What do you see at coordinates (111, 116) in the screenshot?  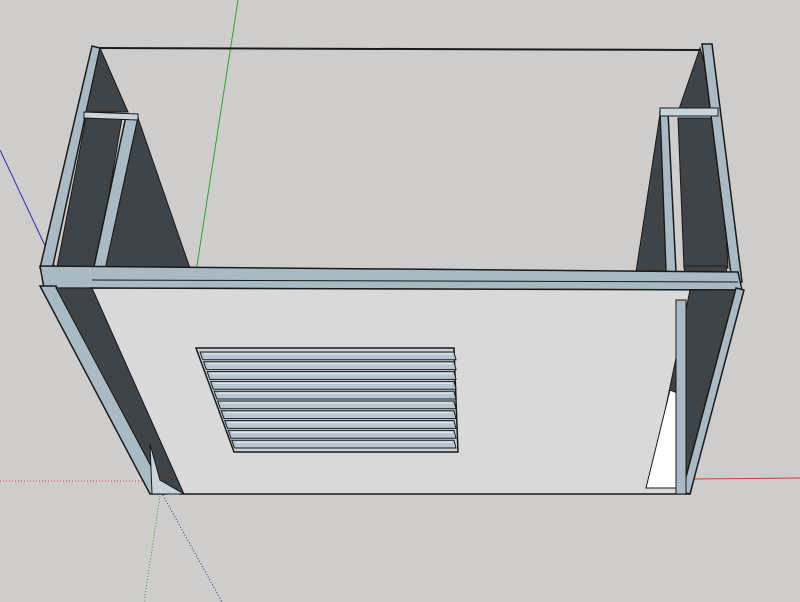 I see `left-top-rail` at bounding box center [111, 116].